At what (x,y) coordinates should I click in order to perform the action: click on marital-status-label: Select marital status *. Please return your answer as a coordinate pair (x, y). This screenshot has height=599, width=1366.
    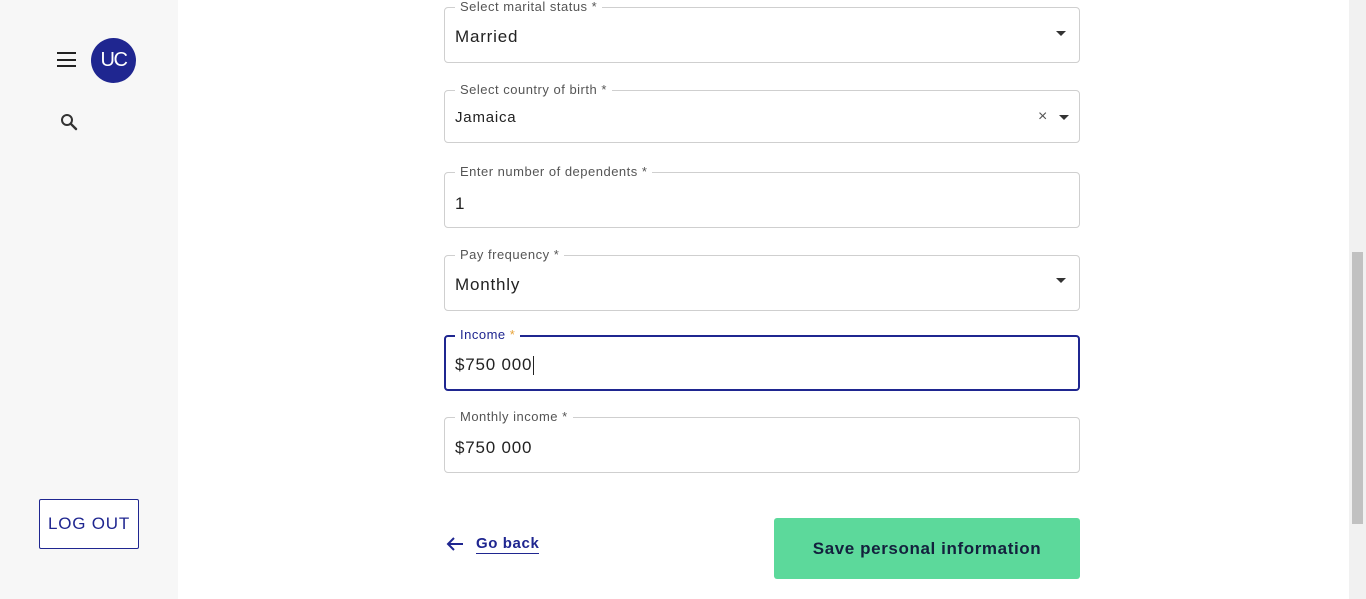
    Looking at the image, I should click on (529, 7).